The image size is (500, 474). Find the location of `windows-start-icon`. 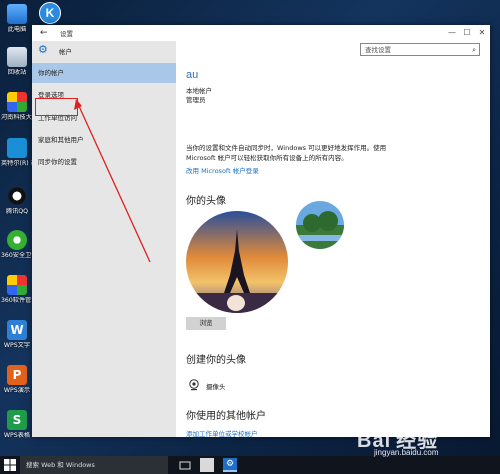

windows-start-icon is located at coordinates (10, 465).